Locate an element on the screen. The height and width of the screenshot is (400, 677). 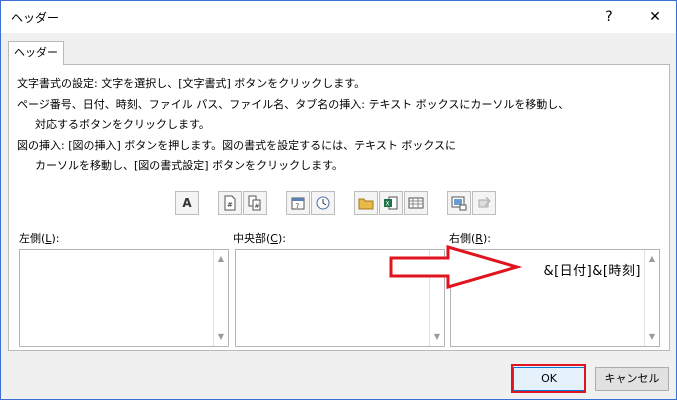
svg-text: X is located at coordinates (388, 204).